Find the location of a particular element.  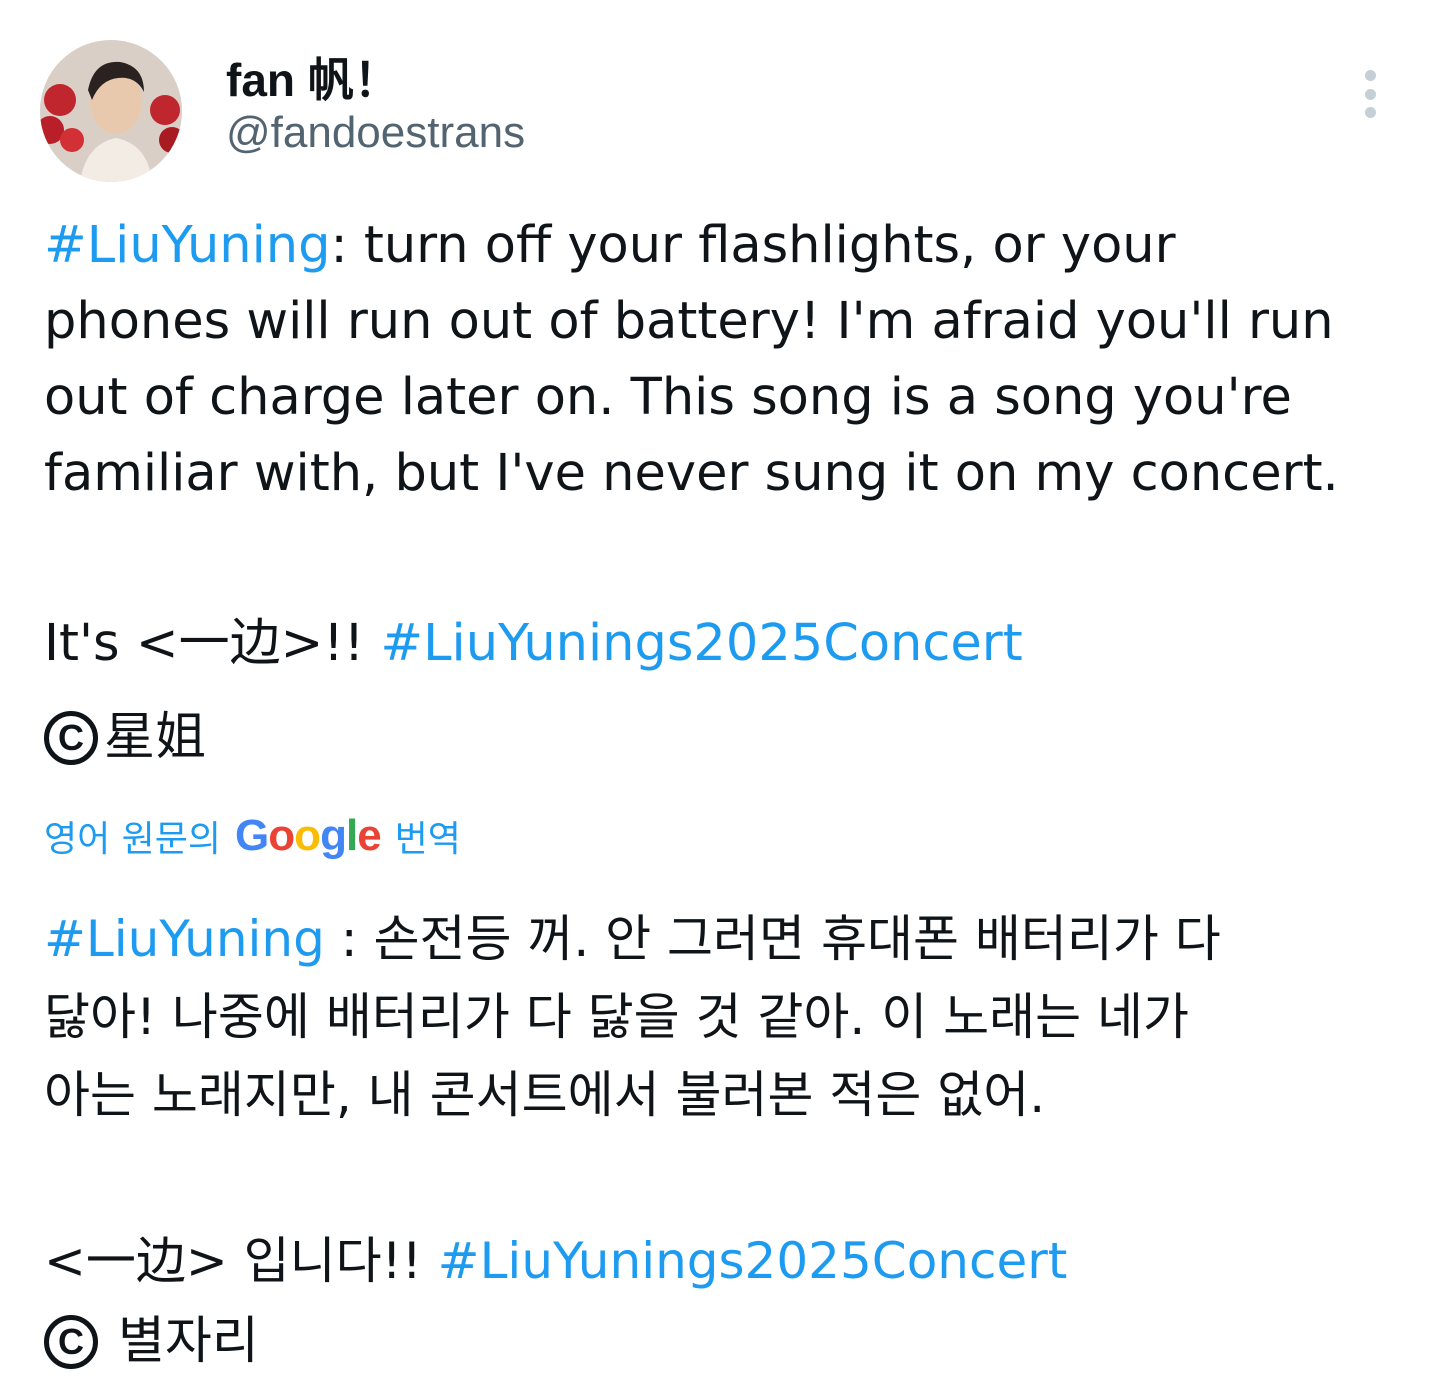

tweet-text-segment: : turn off your flashlights, or your is located at coordinates (753, 245).